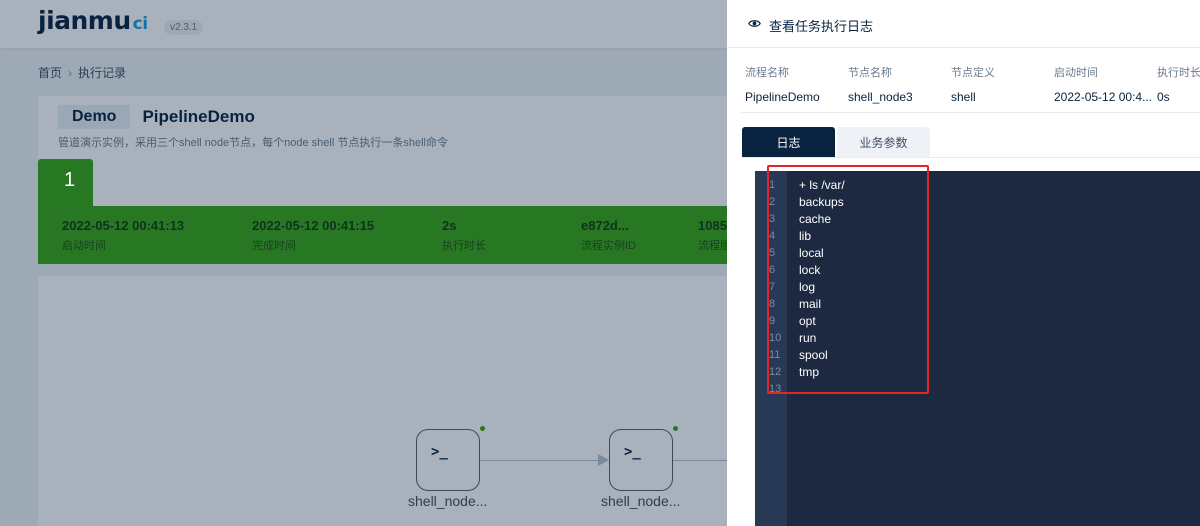  What do you see at coordinates (821, 26) in the screenshot?
I see `drawer-title: 查看任务执行日志` at bounding box center [821, 26].